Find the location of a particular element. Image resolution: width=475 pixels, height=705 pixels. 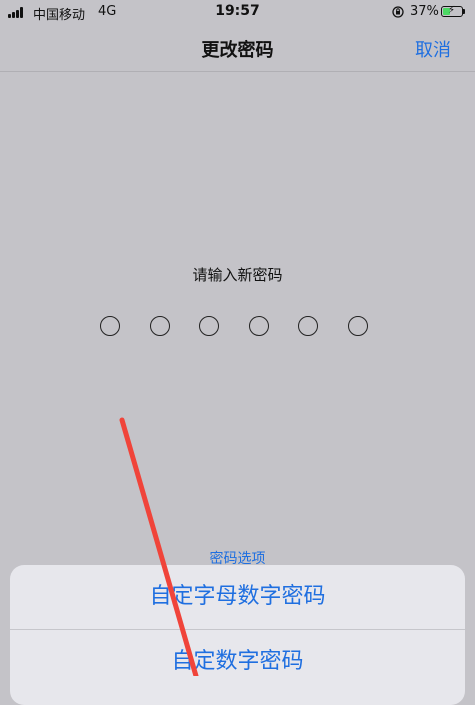

charging-bolt-icon: ⚡ is located at coordinates (452, 10).